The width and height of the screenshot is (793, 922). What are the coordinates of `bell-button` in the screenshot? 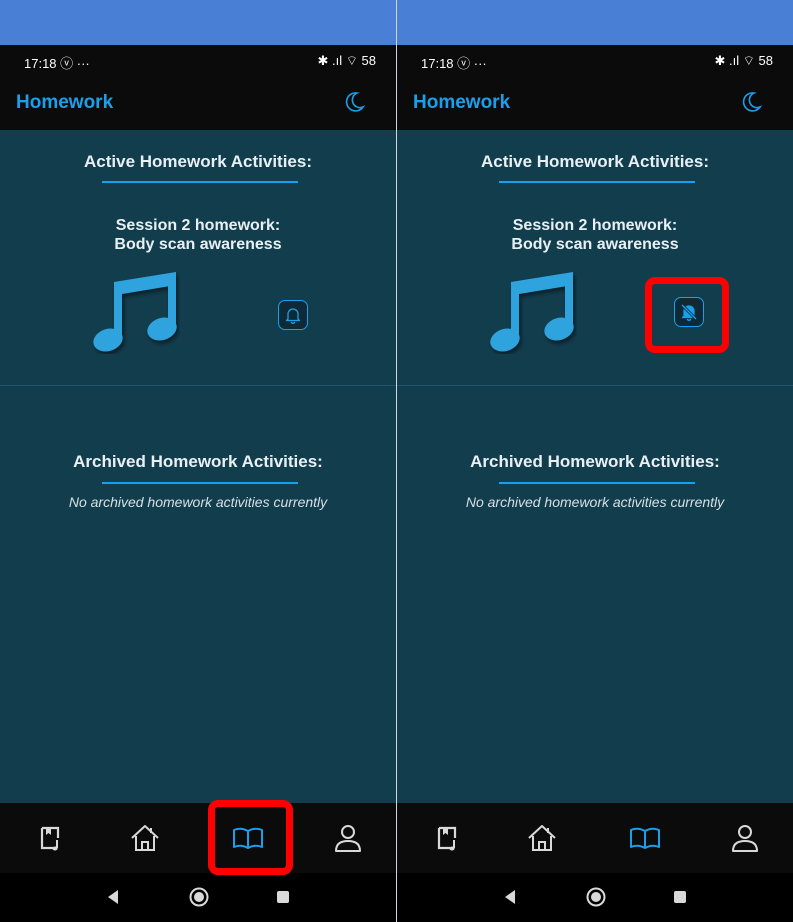 It's located at (293, 315).